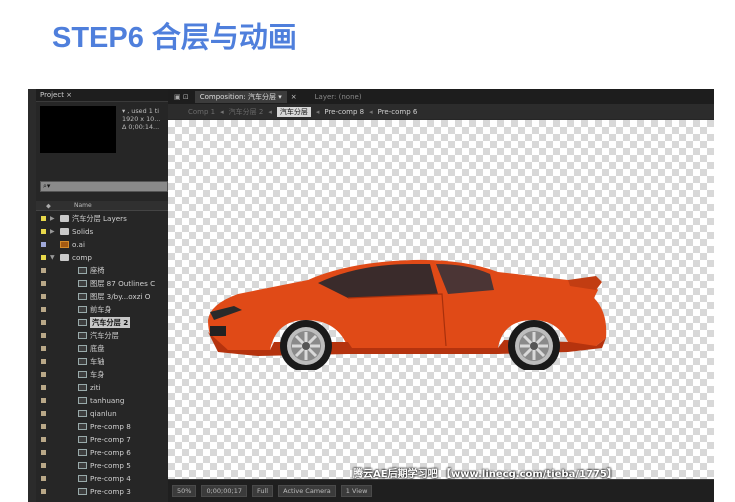 Image resolution: width=735 pixels, height=502 pixels. I want to click on column-name: Name, so click(83, 206).